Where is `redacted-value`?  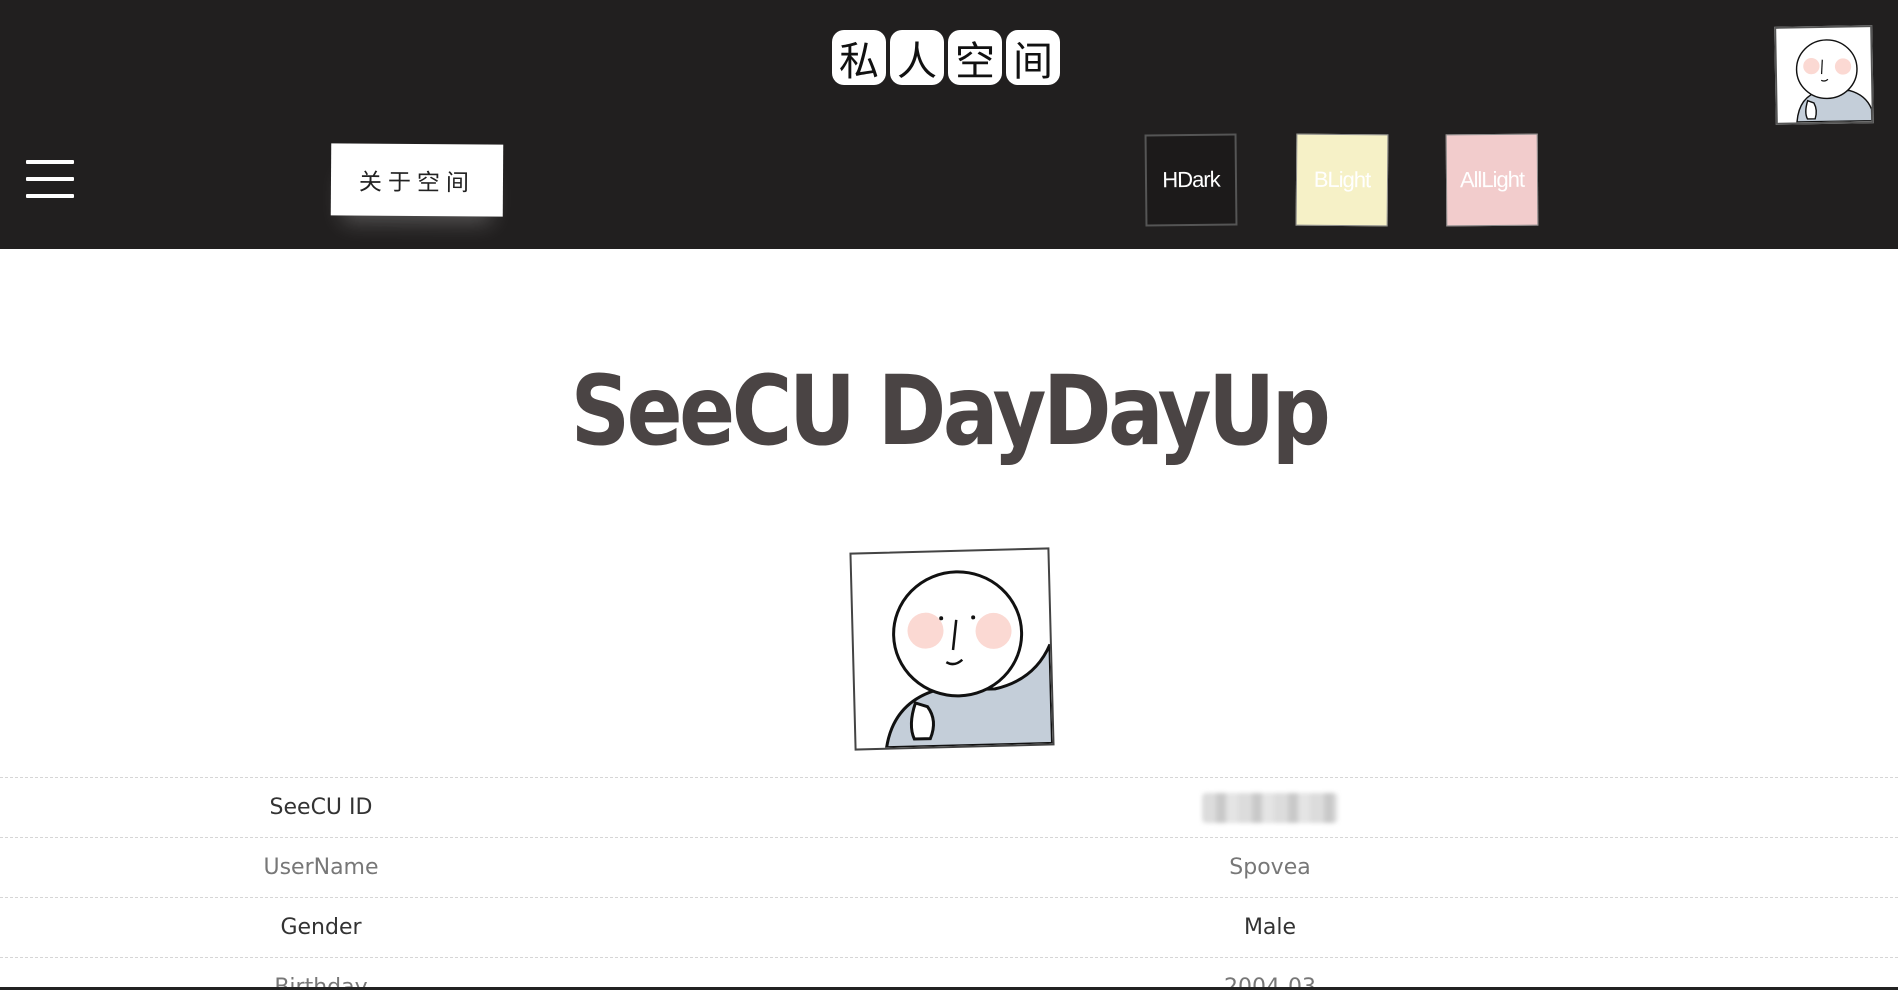
redacted-value is located at coordinates (1270, 807).